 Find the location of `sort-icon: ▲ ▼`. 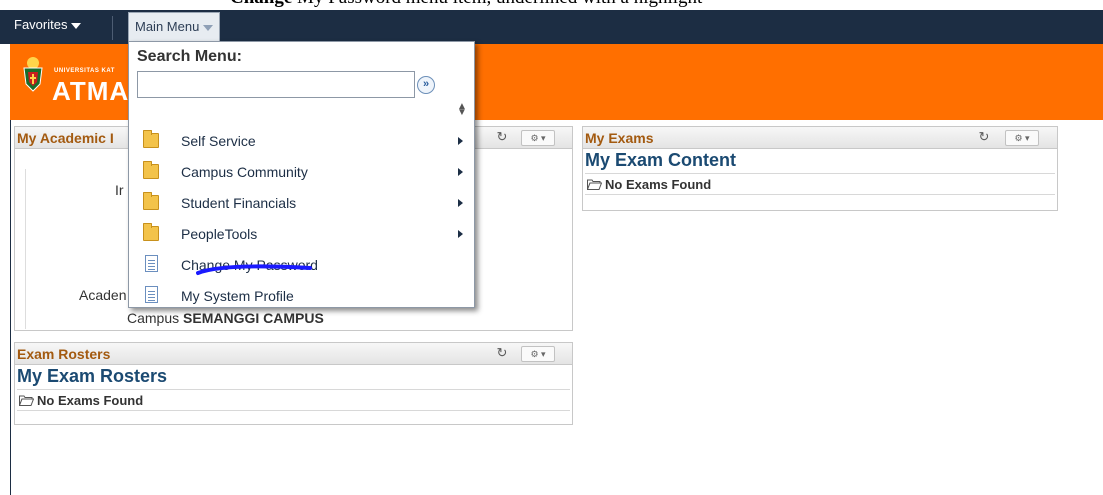

sort-icon: ▲ ▼ is located at coordinates (462, 110).